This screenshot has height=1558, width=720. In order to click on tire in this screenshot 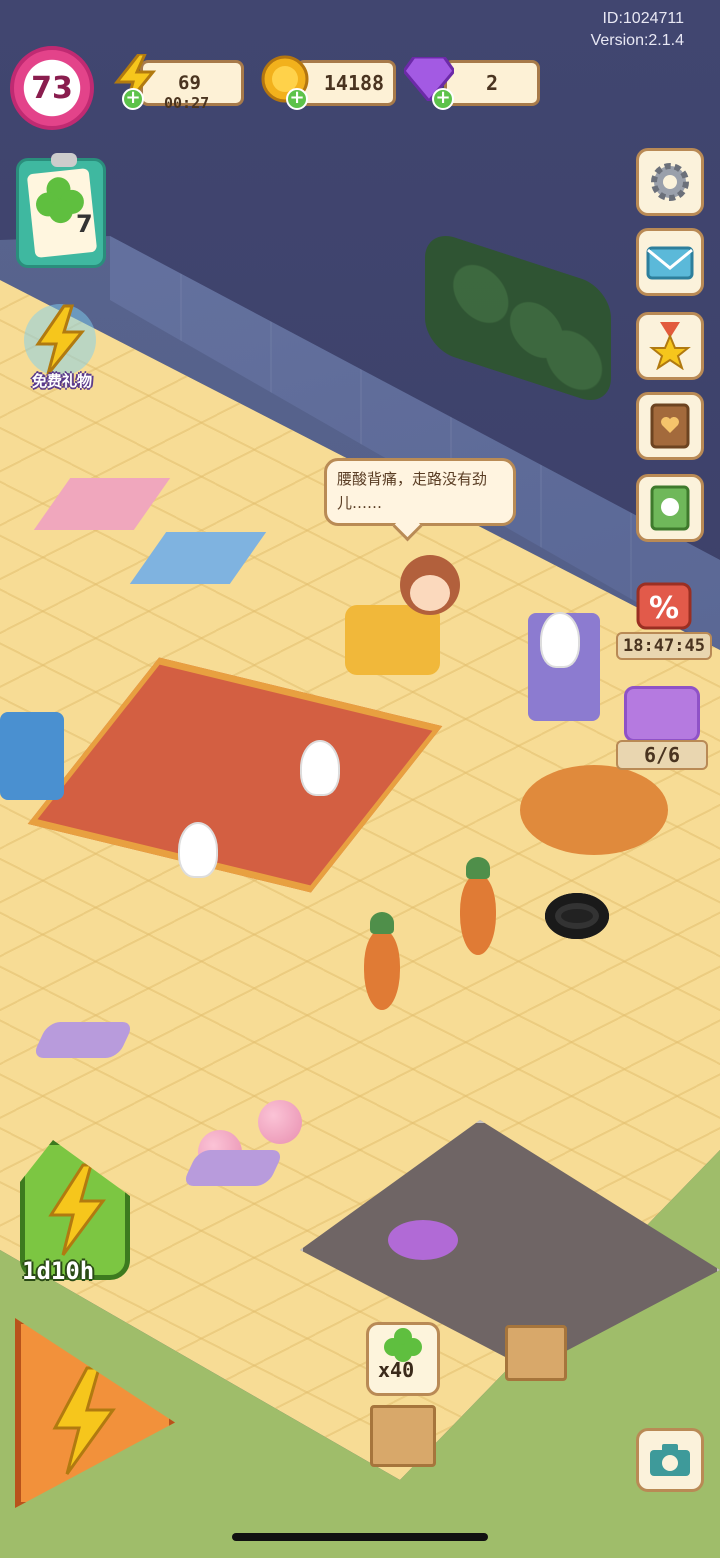, I will do `click(577, 916)`.